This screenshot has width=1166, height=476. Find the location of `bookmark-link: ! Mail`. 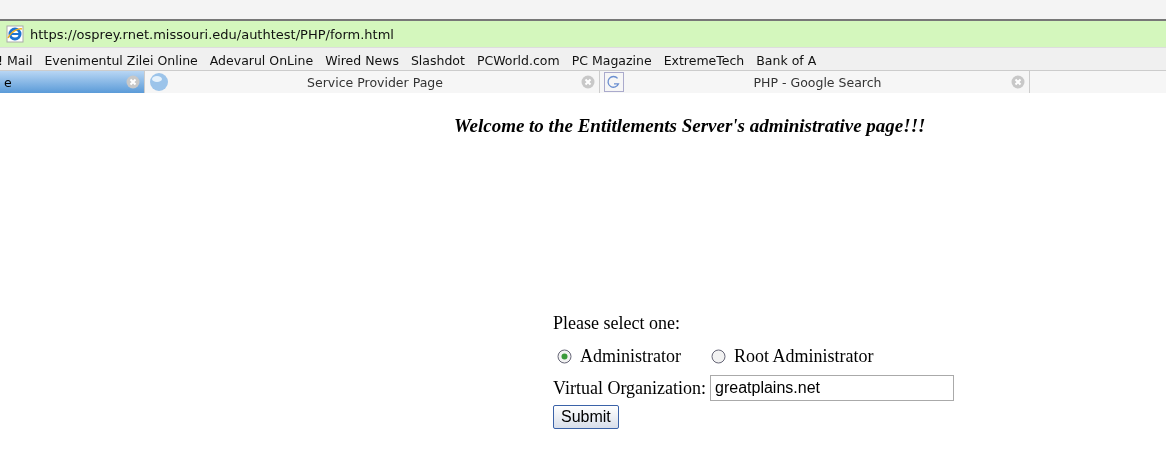

bookmark-link: ! Mail is located at coordinates (16, 60).